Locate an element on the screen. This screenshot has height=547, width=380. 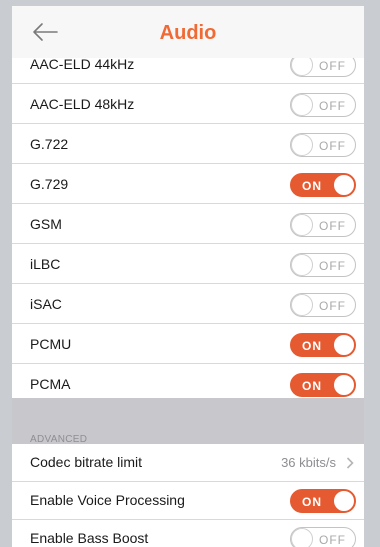
codec-label: AAC-ELD 44kHz is located at coordinates (82, 64).